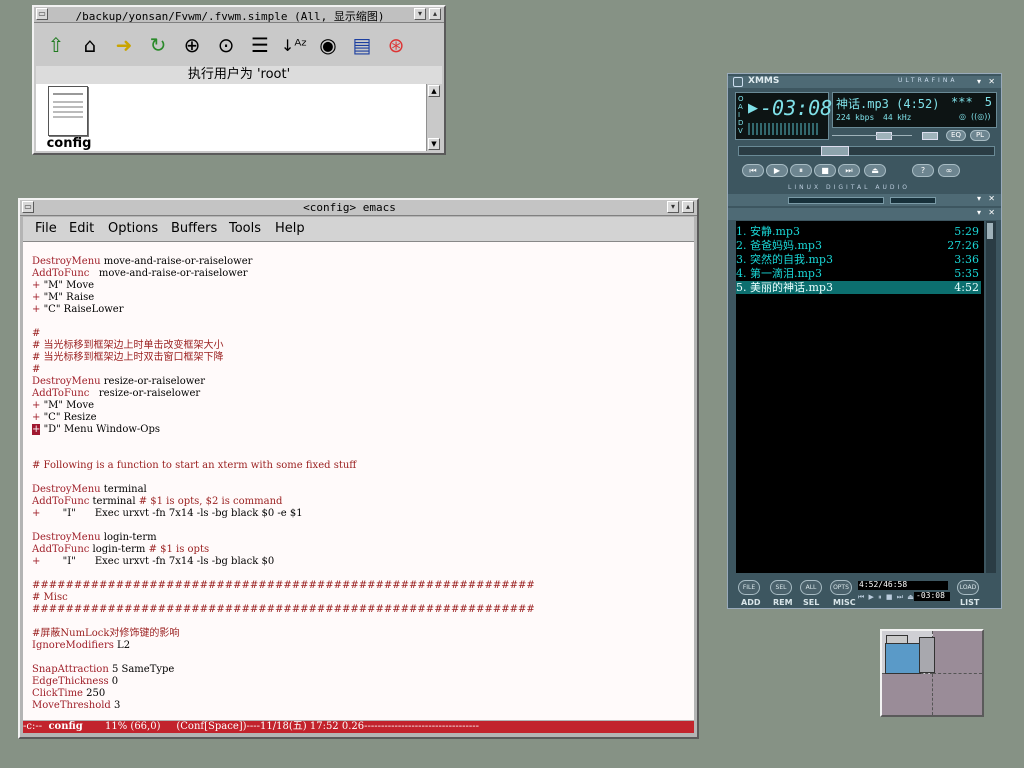 This screenshot has height=768, width=1024. What do you see at coordinates (990, 231) in the screenshot?
I see `playlist-scroll-handle` at bounding box center [990, 231].